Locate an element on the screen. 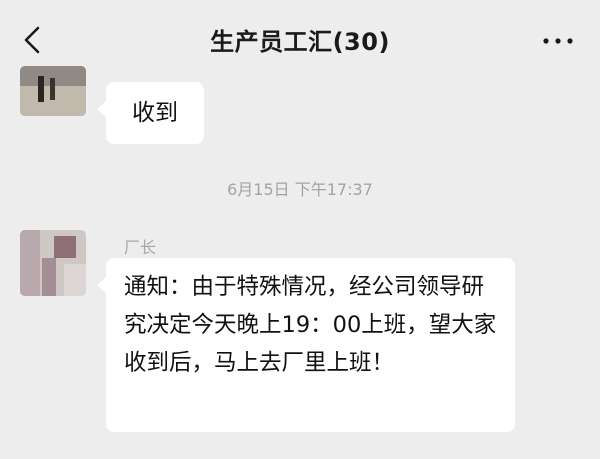  message-text: 收到 is located at coordinates (155, 113).